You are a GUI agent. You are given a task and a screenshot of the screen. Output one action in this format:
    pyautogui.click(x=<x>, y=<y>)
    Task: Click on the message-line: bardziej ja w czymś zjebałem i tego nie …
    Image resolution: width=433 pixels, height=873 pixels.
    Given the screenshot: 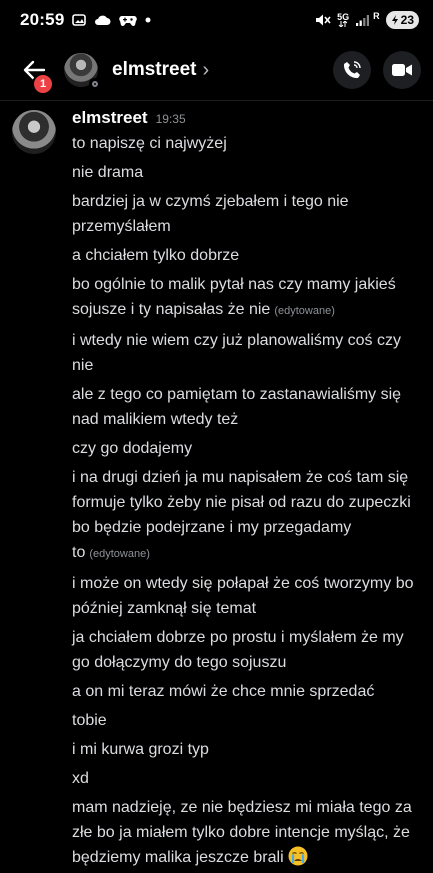 What is the action you would take?
    pyautogui.click(x=248, y=213)
    